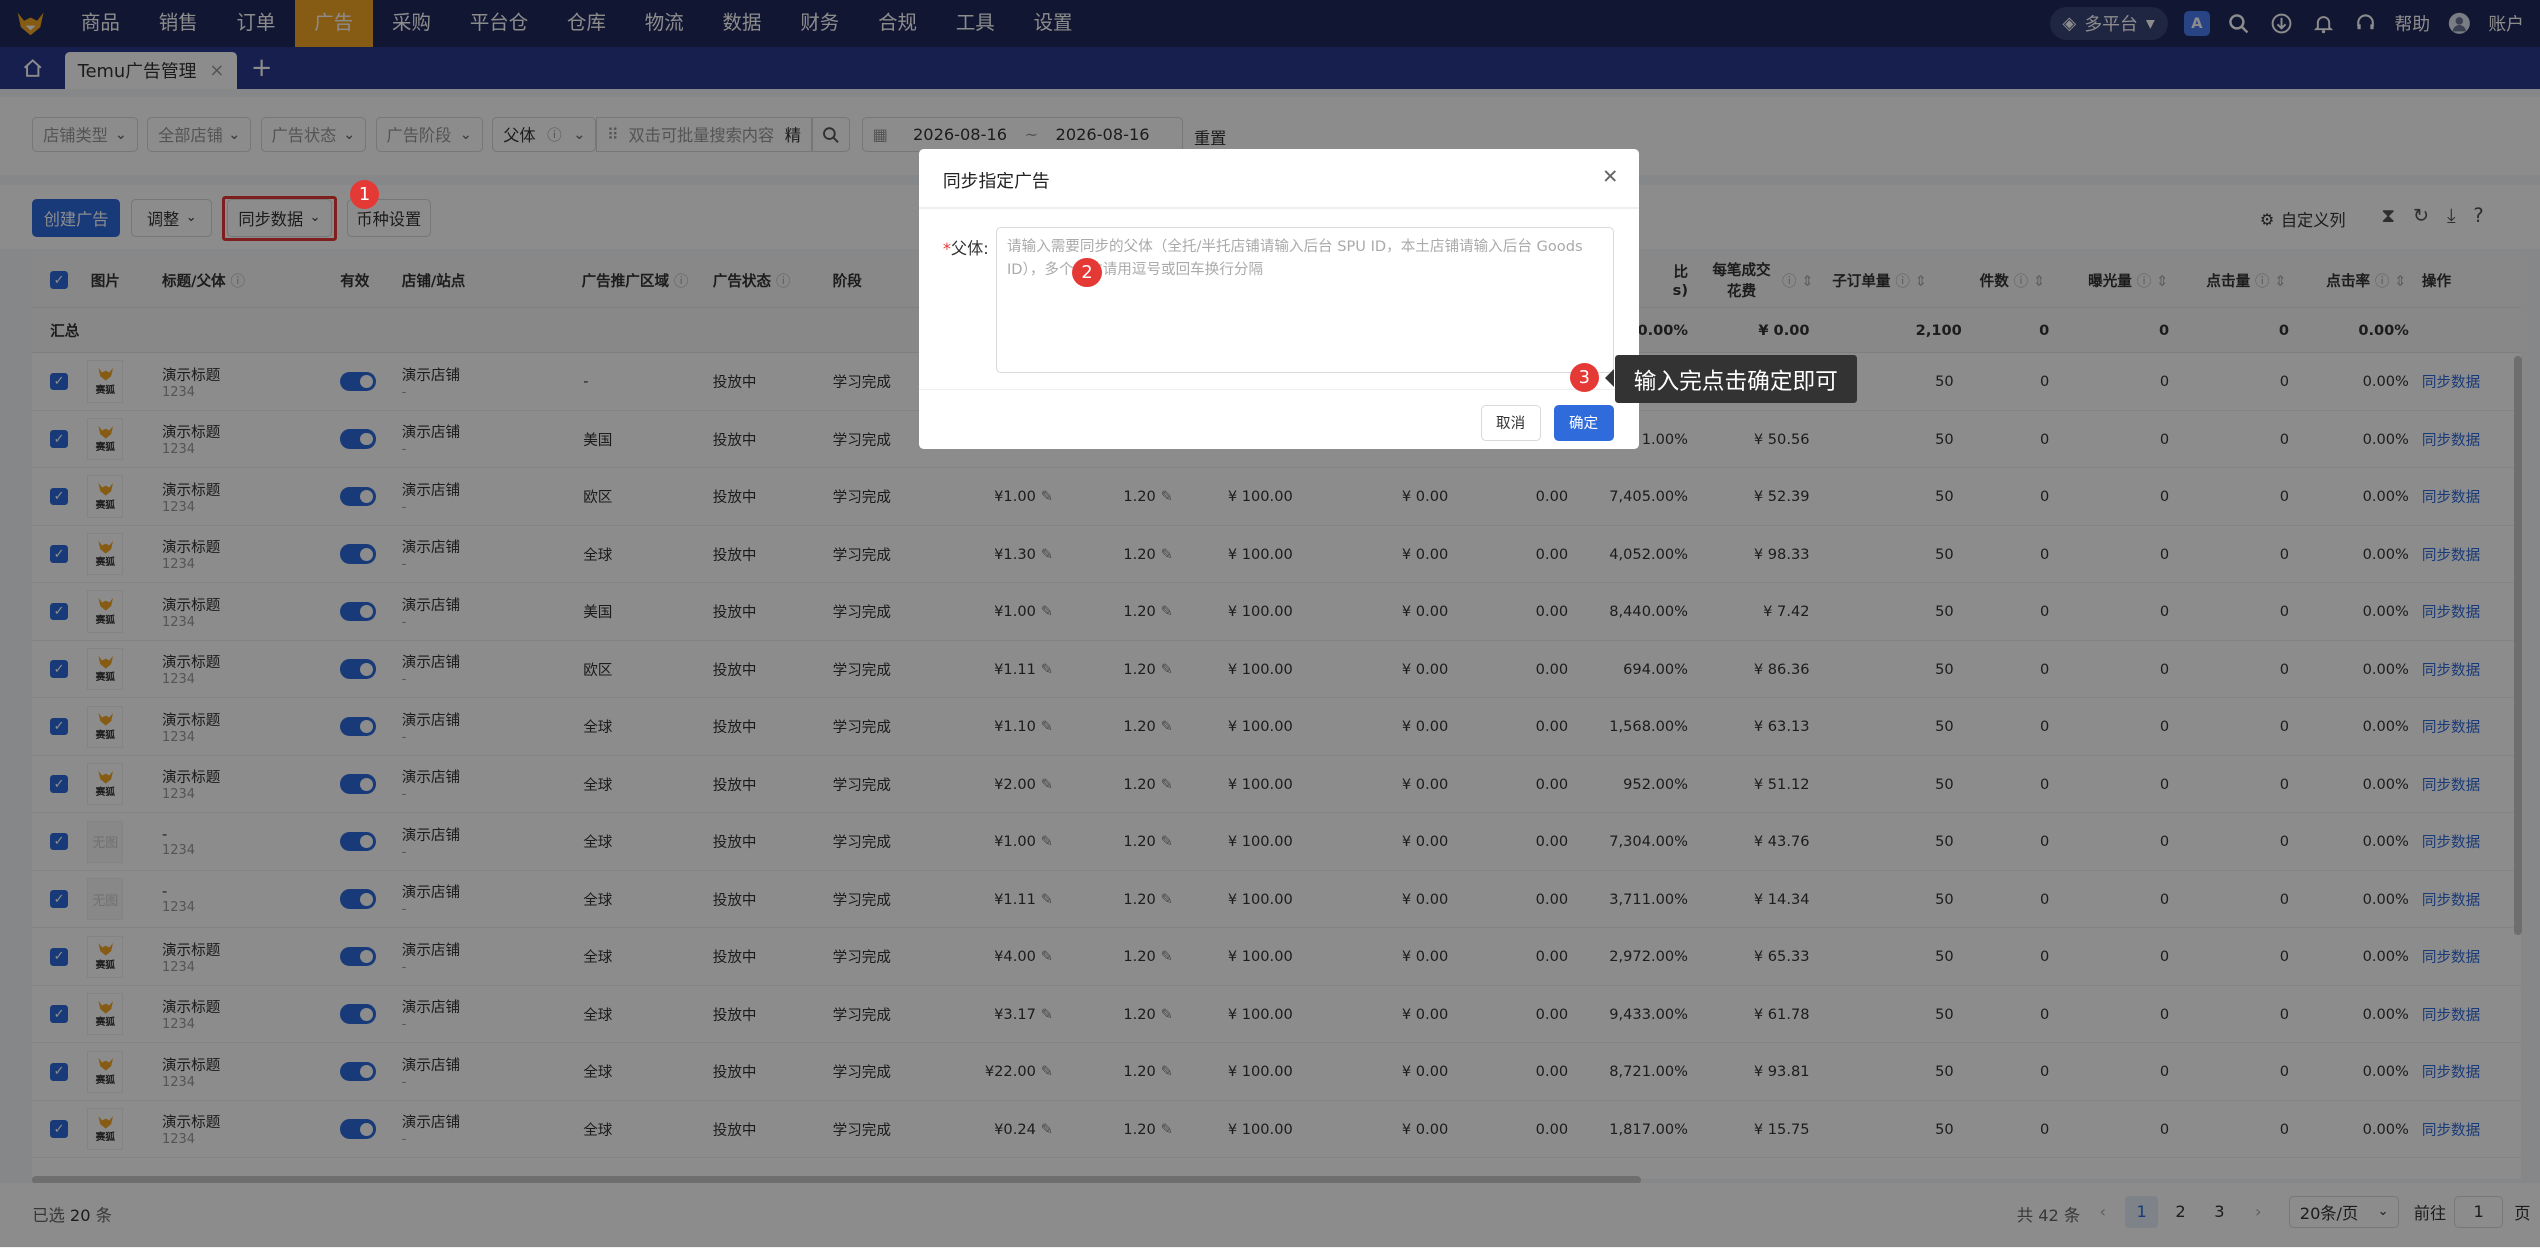 This screenshot has width=2540, height=1248. What do you see at coordinates (969, 248) in the screenshot?
I see `parent-label-text: 父体:` at bounding box center [969, 248].